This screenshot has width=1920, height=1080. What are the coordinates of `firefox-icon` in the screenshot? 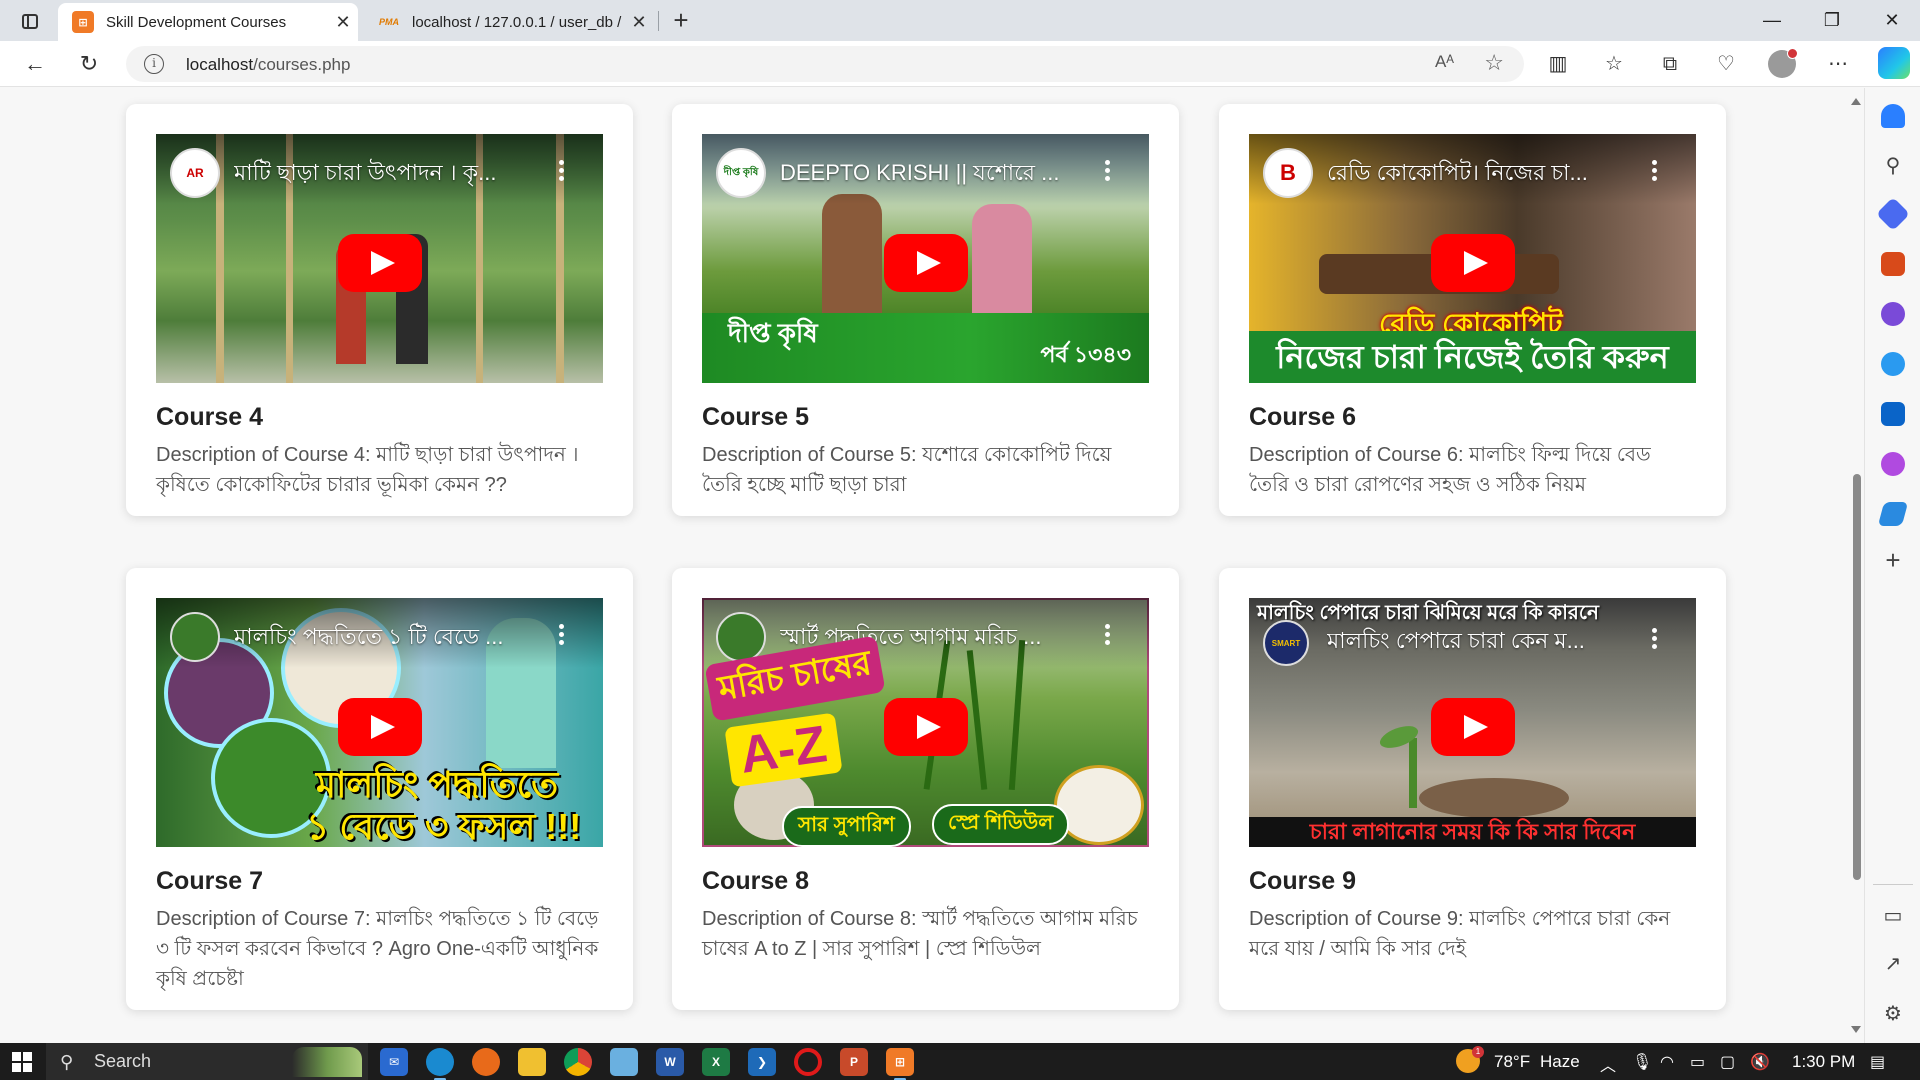 It's located at (486, 1062).